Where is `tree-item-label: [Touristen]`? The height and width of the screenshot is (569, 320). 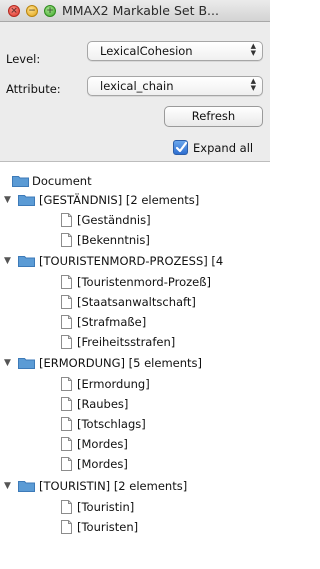
tree-item-label: [Touristen] is located at coordinates (108, 527).